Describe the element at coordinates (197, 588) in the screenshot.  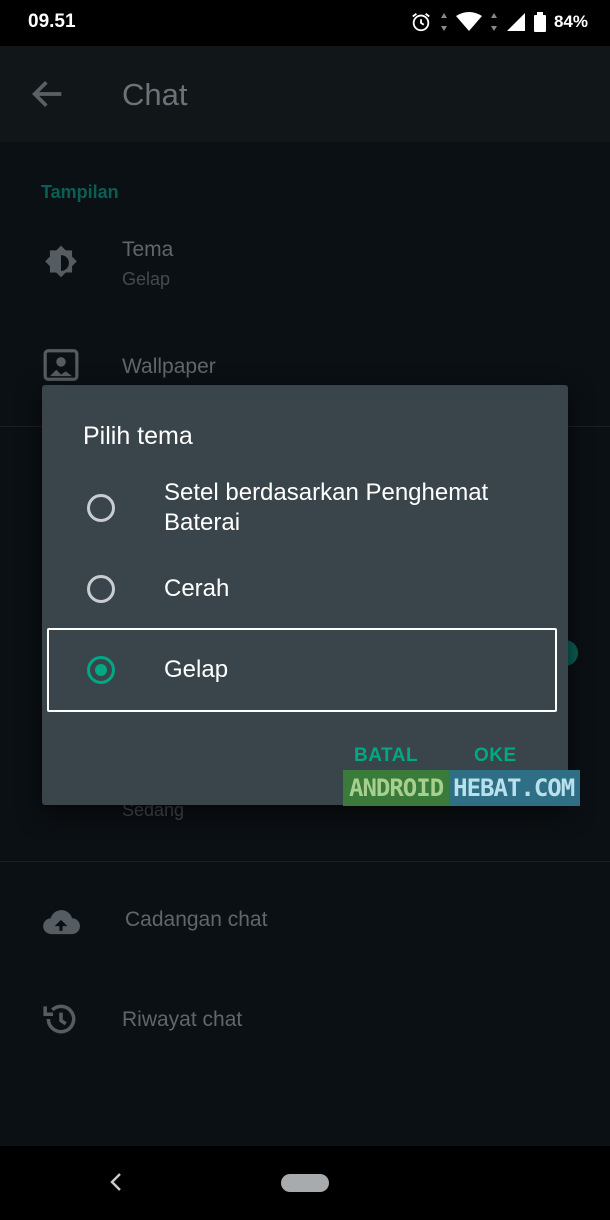
I see `option-label: Cerah` at that location.